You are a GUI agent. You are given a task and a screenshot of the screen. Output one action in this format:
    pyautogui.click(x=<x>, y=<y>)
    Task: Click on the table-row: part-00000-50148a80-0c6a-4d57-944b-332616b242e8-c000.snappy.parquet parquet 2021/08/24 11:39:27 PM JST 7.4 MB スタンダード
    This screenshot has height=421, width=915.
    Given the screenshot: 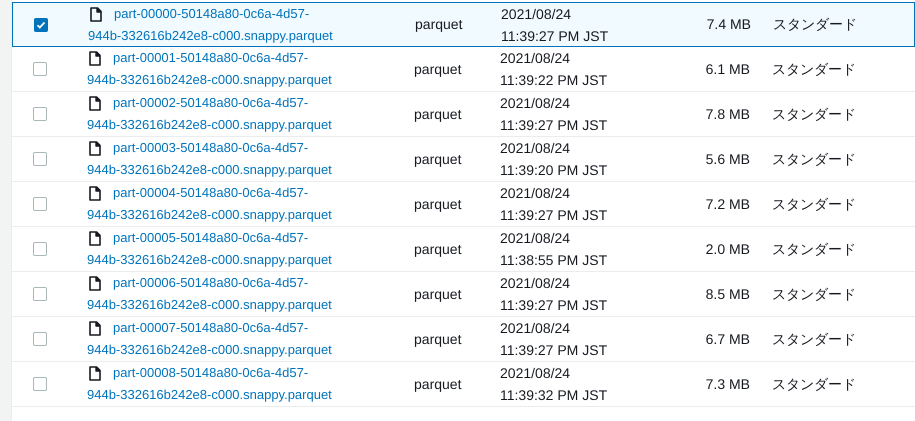 What is the action you would take?
    pyautogui.click(x=463, y=24)
    